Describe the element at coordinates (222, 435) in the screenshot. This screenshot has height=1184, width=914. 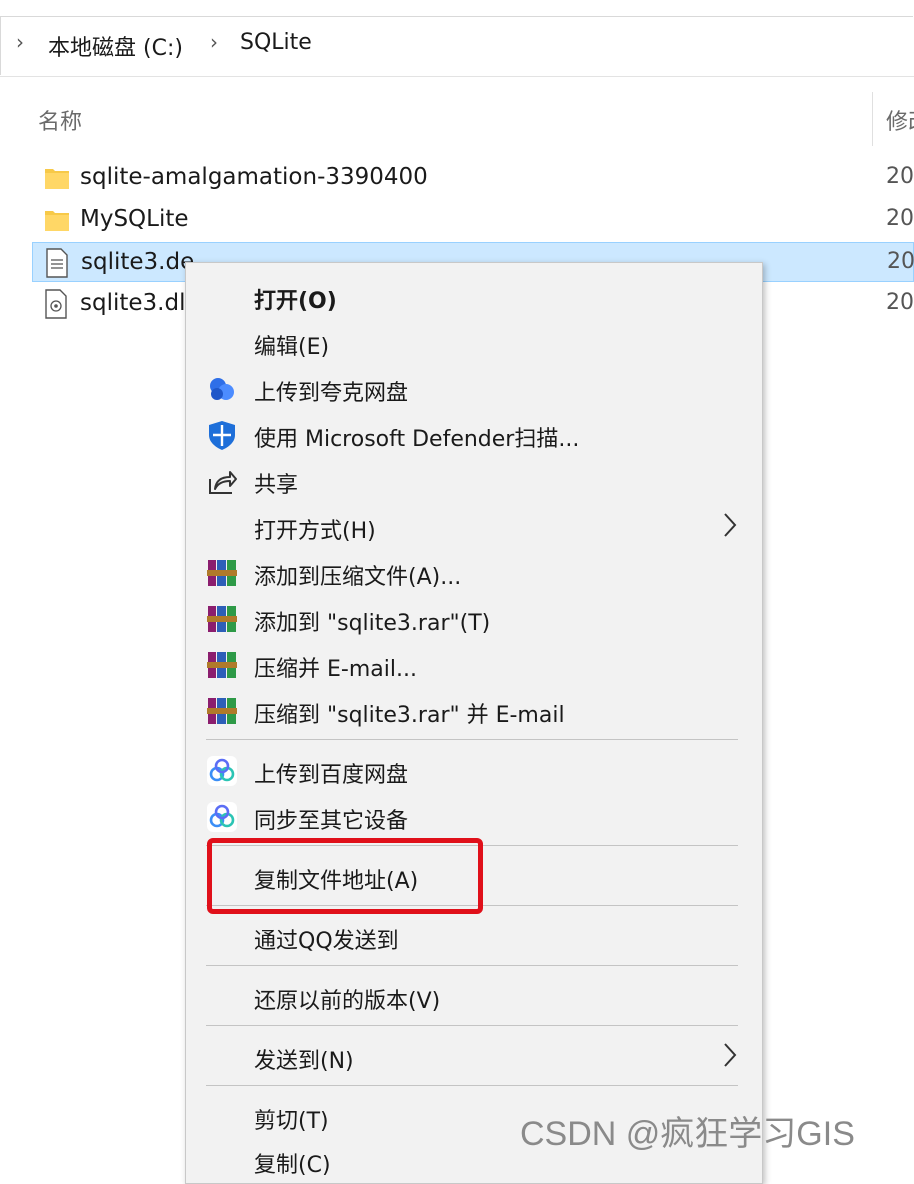
I see `defender-shield-icon` at that location.